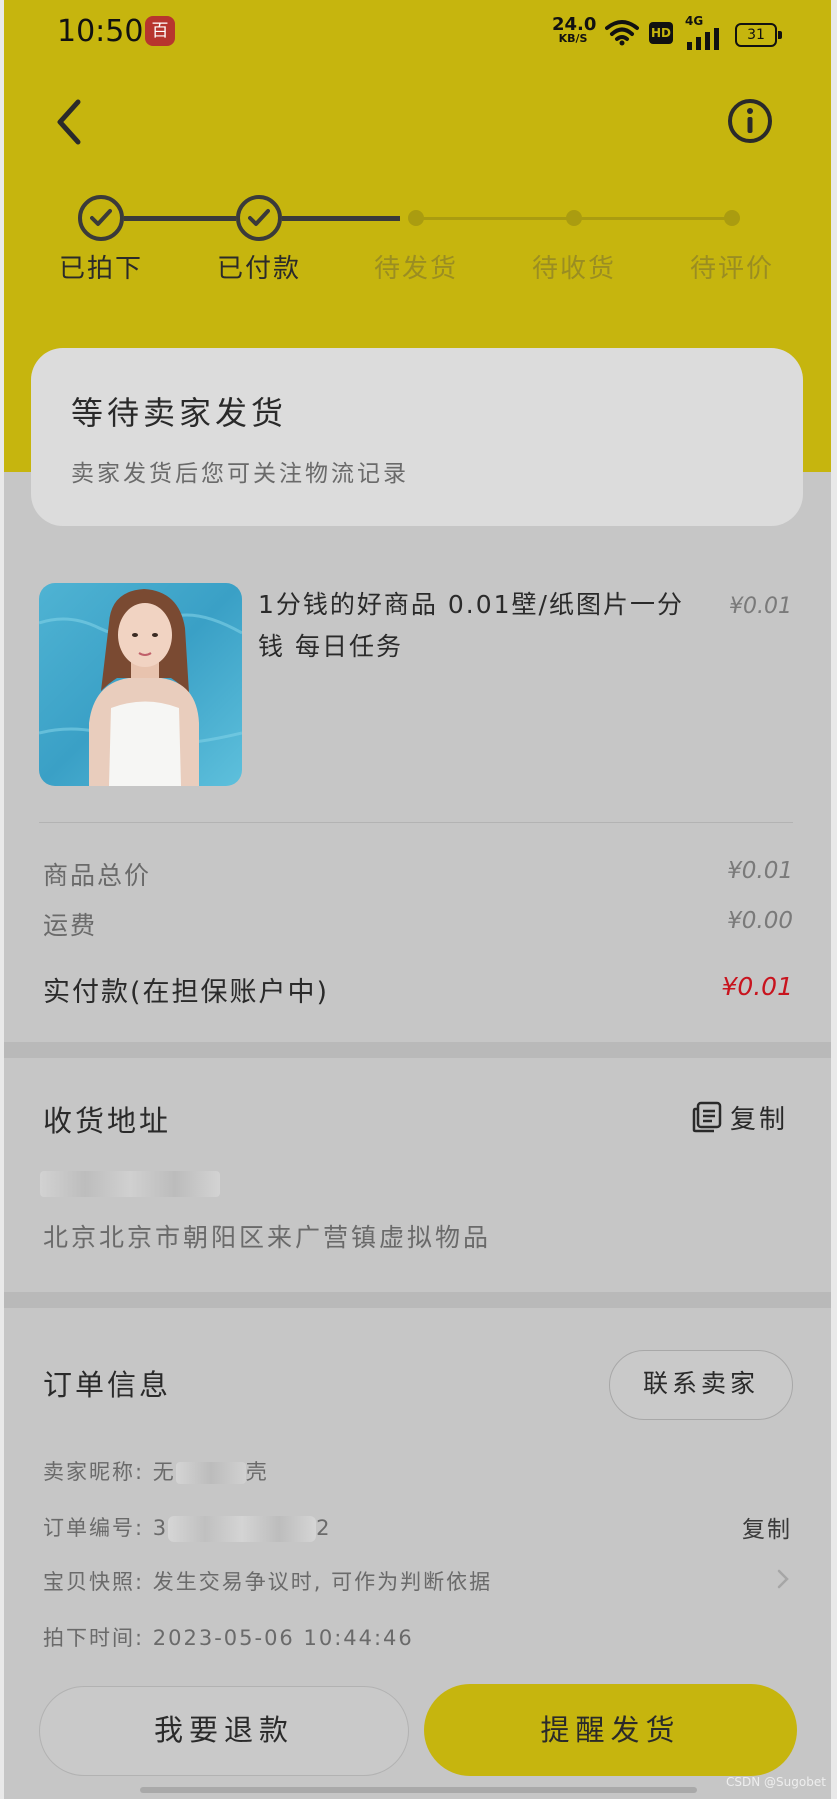 The image size is (837, 1799). What do you see at coordinates (783, 1579) in the screenshot?
I see `chevron-right-icon` at bounding box center [783, 1579].